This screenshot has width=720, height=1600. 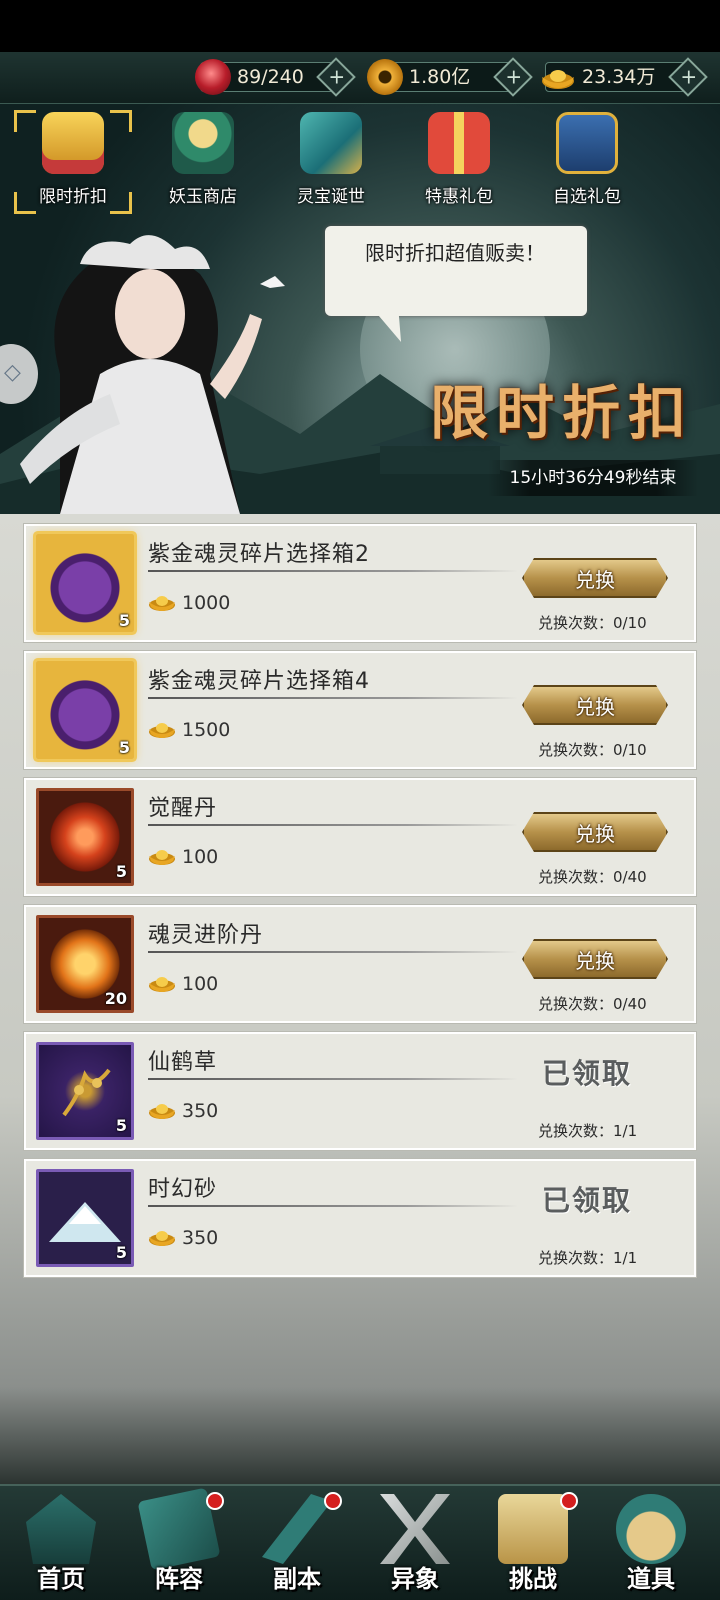 What do you see at coordinates (183, 1189) in the screenshot?
I see `item-name: 时幻砂` at bounding box center [183, 1189].